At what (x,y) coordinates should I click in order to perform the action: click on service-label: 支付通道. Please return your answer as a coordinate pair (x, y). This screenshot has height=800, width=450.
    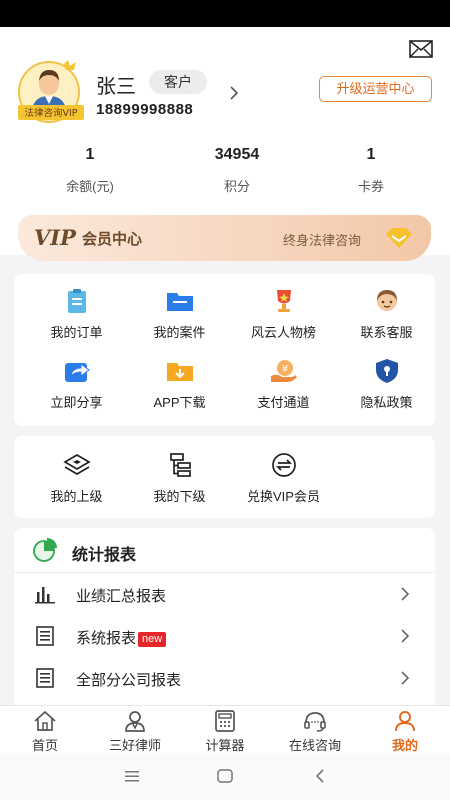
    Looking at the image, I should click on (283, 402).